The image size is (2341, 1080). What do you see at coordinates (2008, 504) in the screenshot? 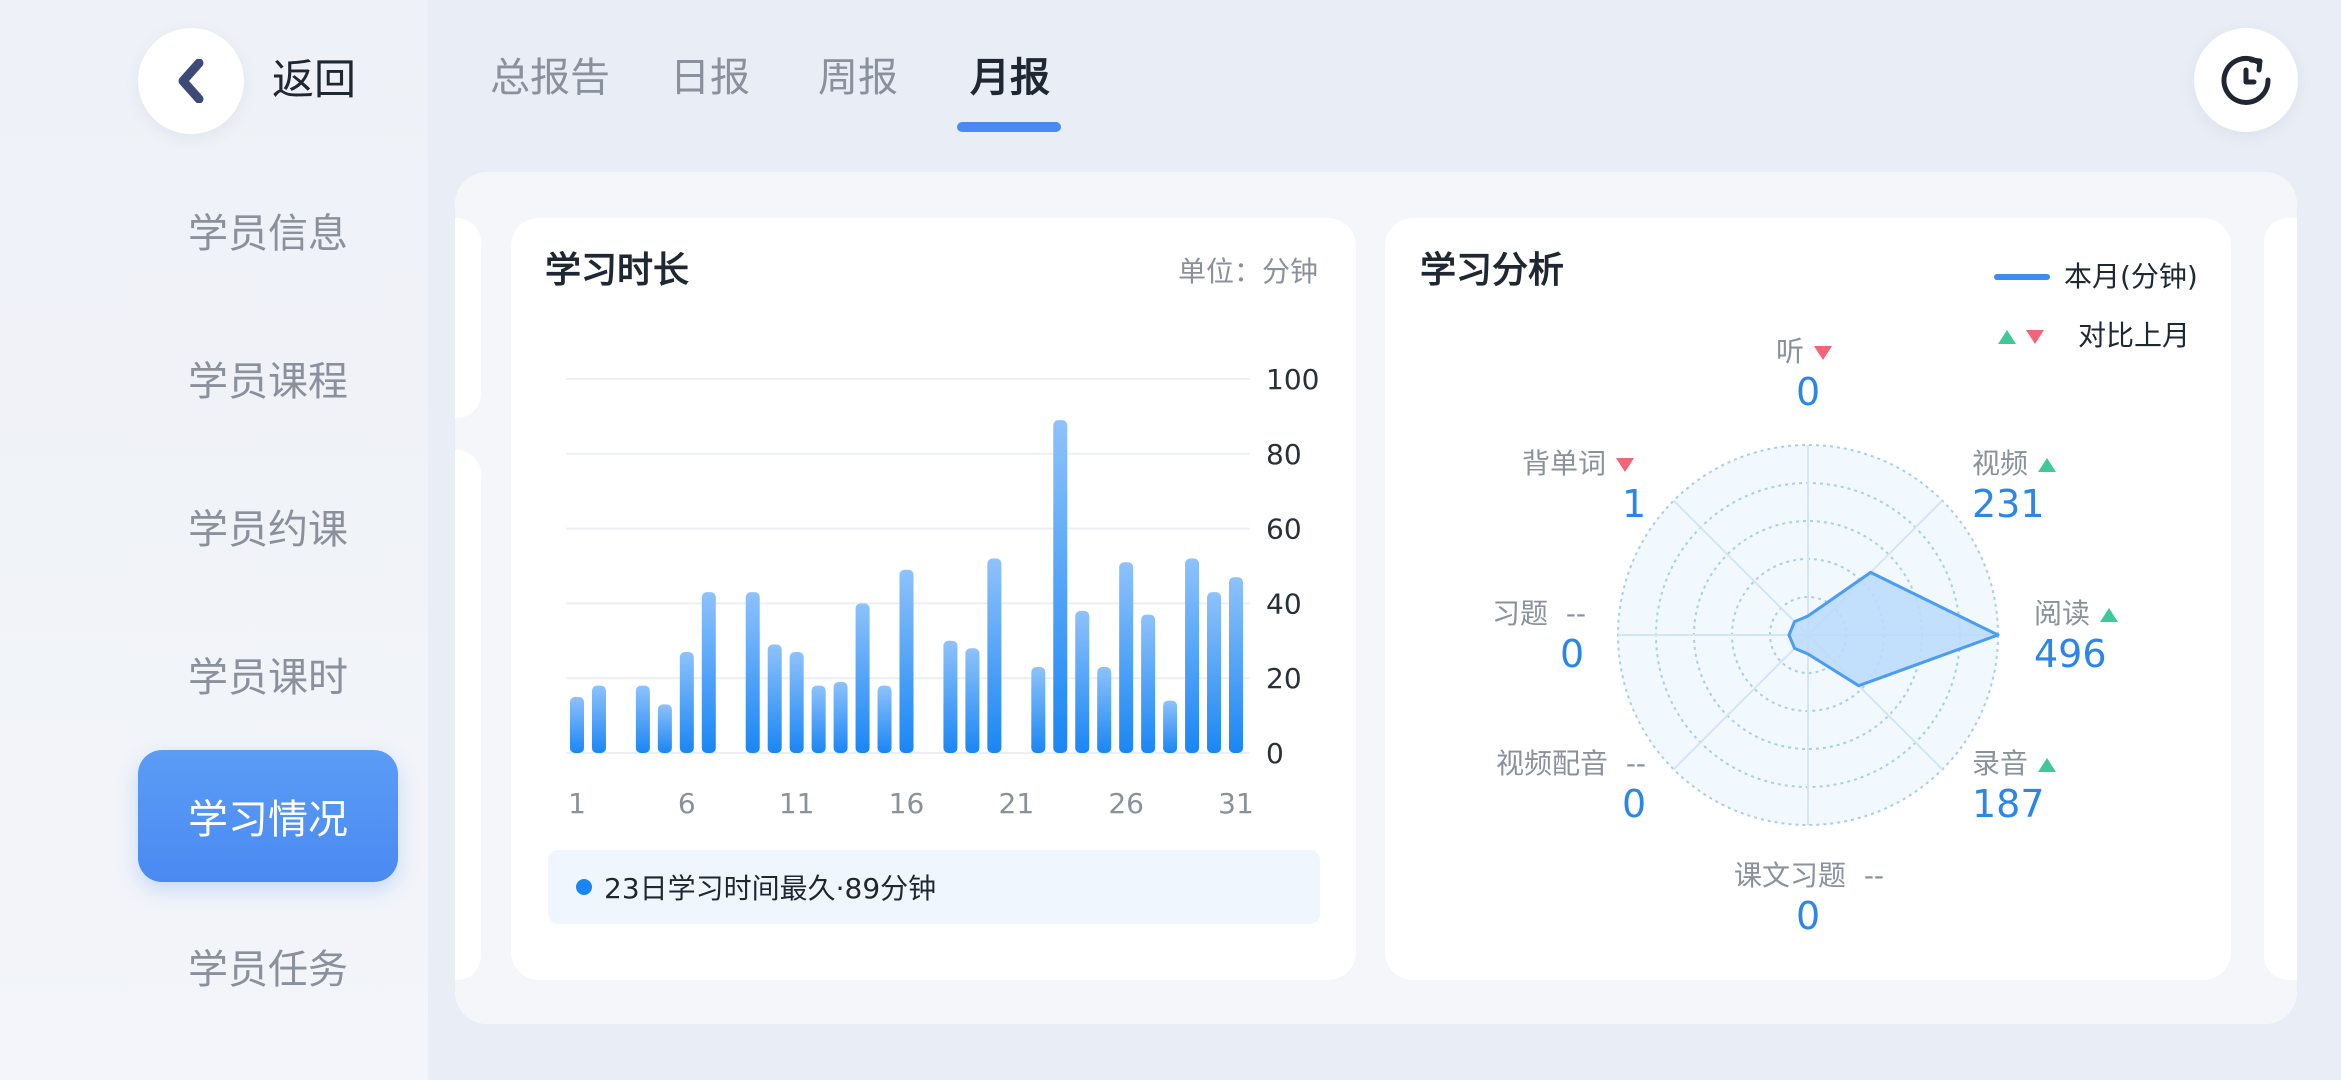
I see `radar-value-video: 231` at bounding box center [2008, 504].